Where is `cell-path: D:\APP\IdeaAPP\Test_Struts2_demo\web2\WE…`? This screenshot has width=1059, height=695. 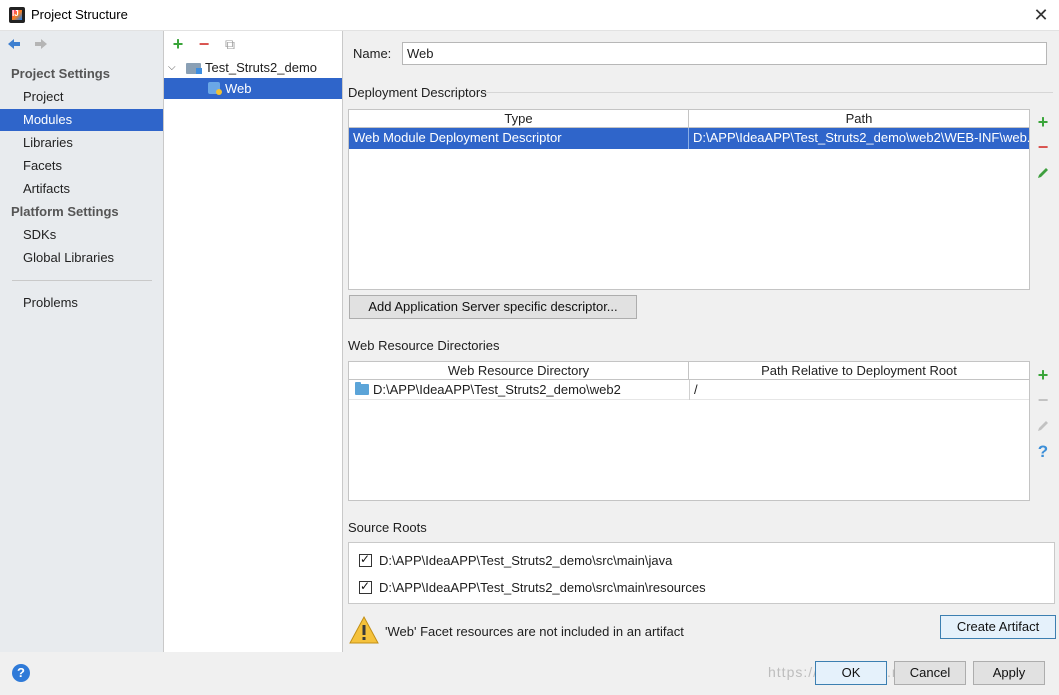
cell-path: D:\APP\IdeaAPP\Test_Struts2_demo\web2\WE… is located at coordinates (861, 137).